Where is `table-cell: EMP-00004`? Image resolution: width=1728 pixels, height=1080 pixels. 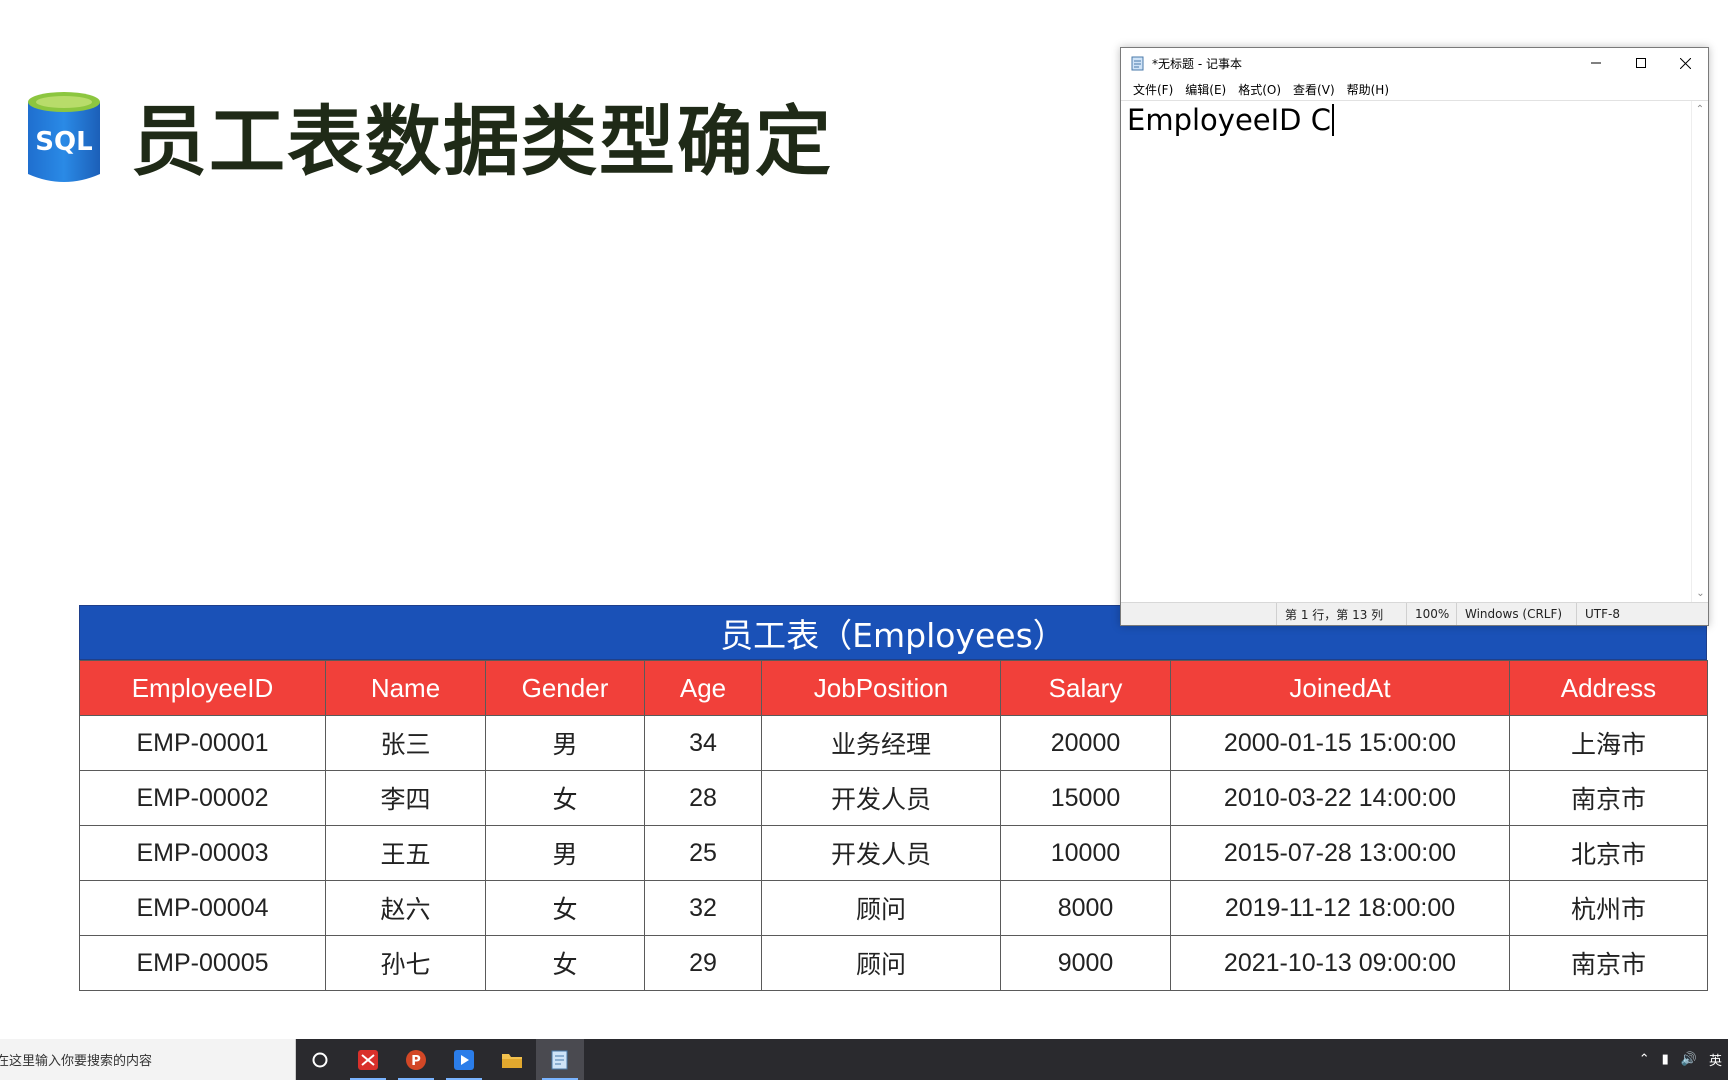 table-cell: EMP-00004 is located at coordinates (202, 908).